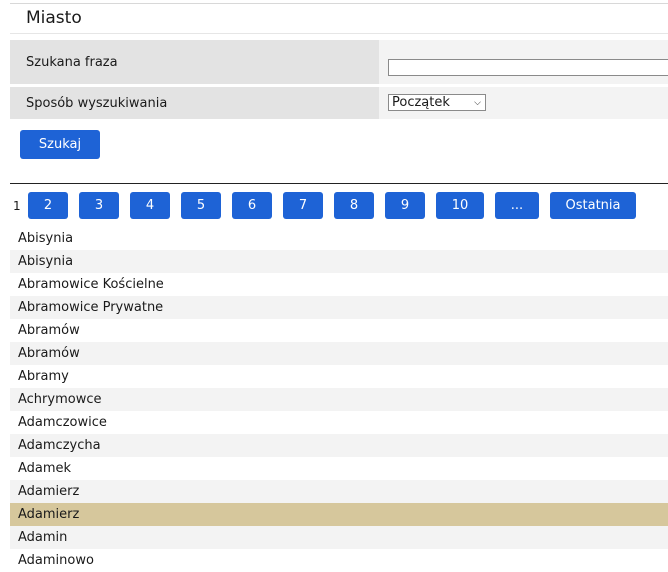 The height and width of the screenshot is (572, 668). I want to click on page-button-3: 3, so click(99, 205).